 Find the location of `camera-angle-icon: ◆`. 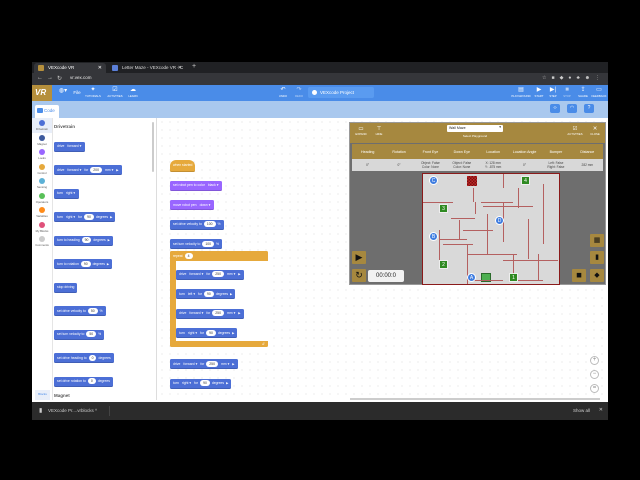

camera-angle-icon: ◆ is located at coordinates (597, 275).